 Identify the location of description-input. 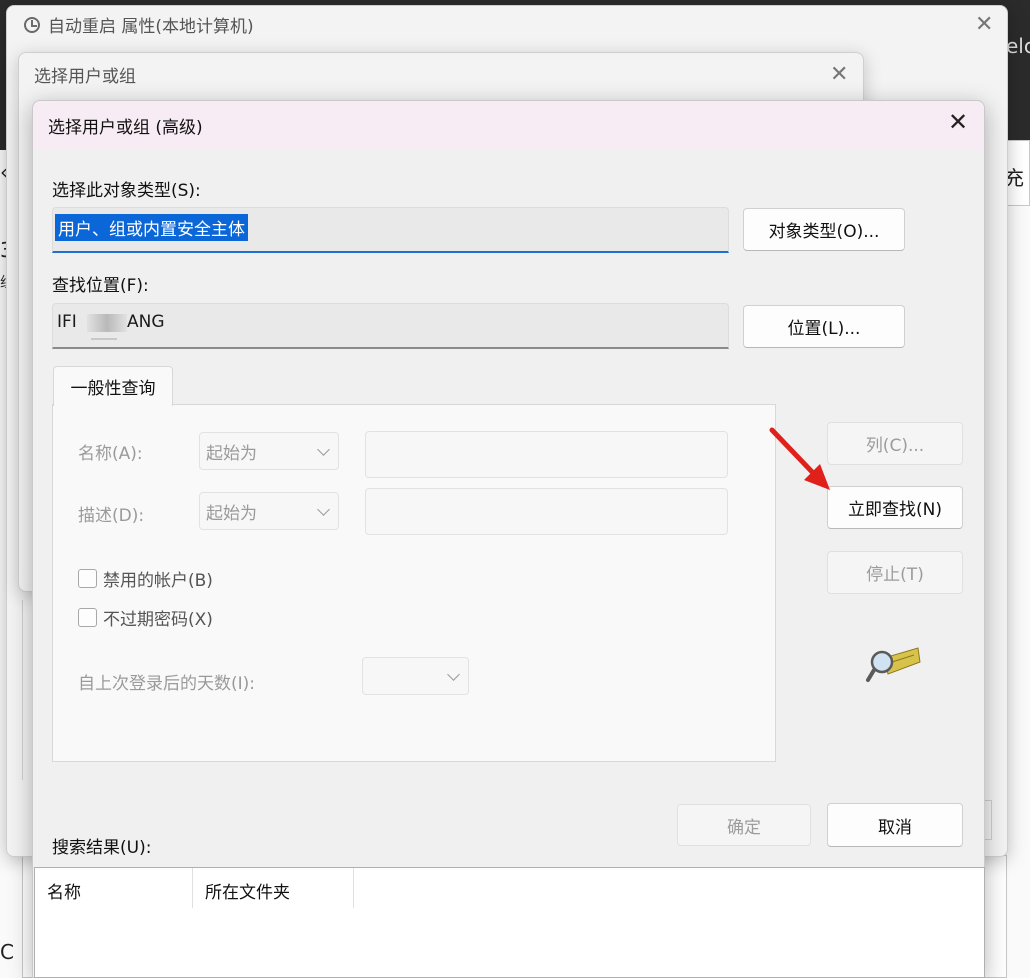
(546, 511).